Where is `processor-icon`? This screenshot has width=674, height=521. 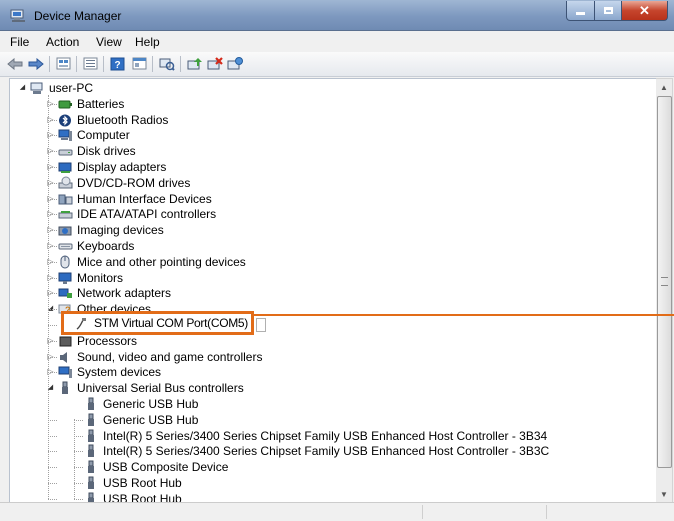
processor-icon is located at coordinates (65, 341).